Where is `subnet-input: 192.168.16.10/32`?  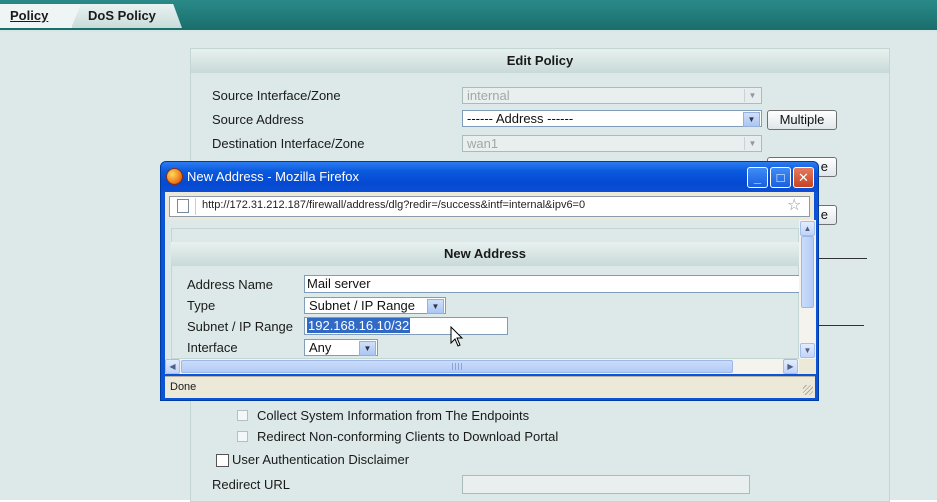
subnet-input: 192.168.16.10/32 is located at coordinates (406, 326).